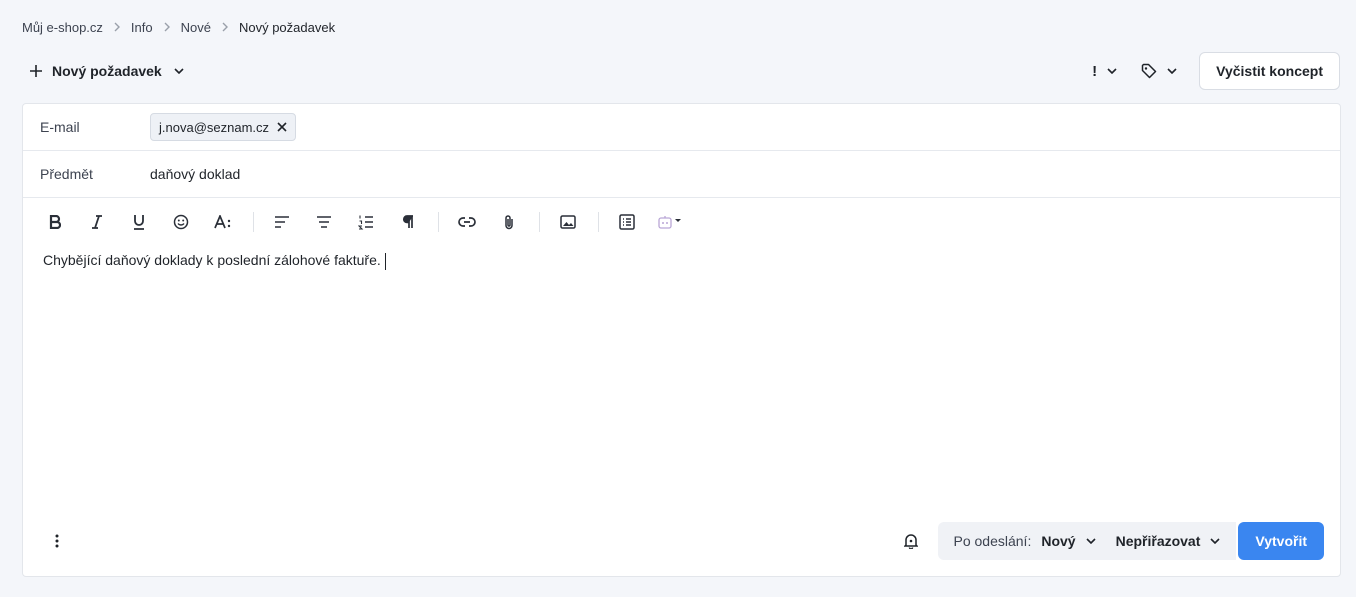 The height and width of the screenshot is (597, 1356). I want to click on clear-draft-button: Vyčistit koncept, so click(1269, 71).